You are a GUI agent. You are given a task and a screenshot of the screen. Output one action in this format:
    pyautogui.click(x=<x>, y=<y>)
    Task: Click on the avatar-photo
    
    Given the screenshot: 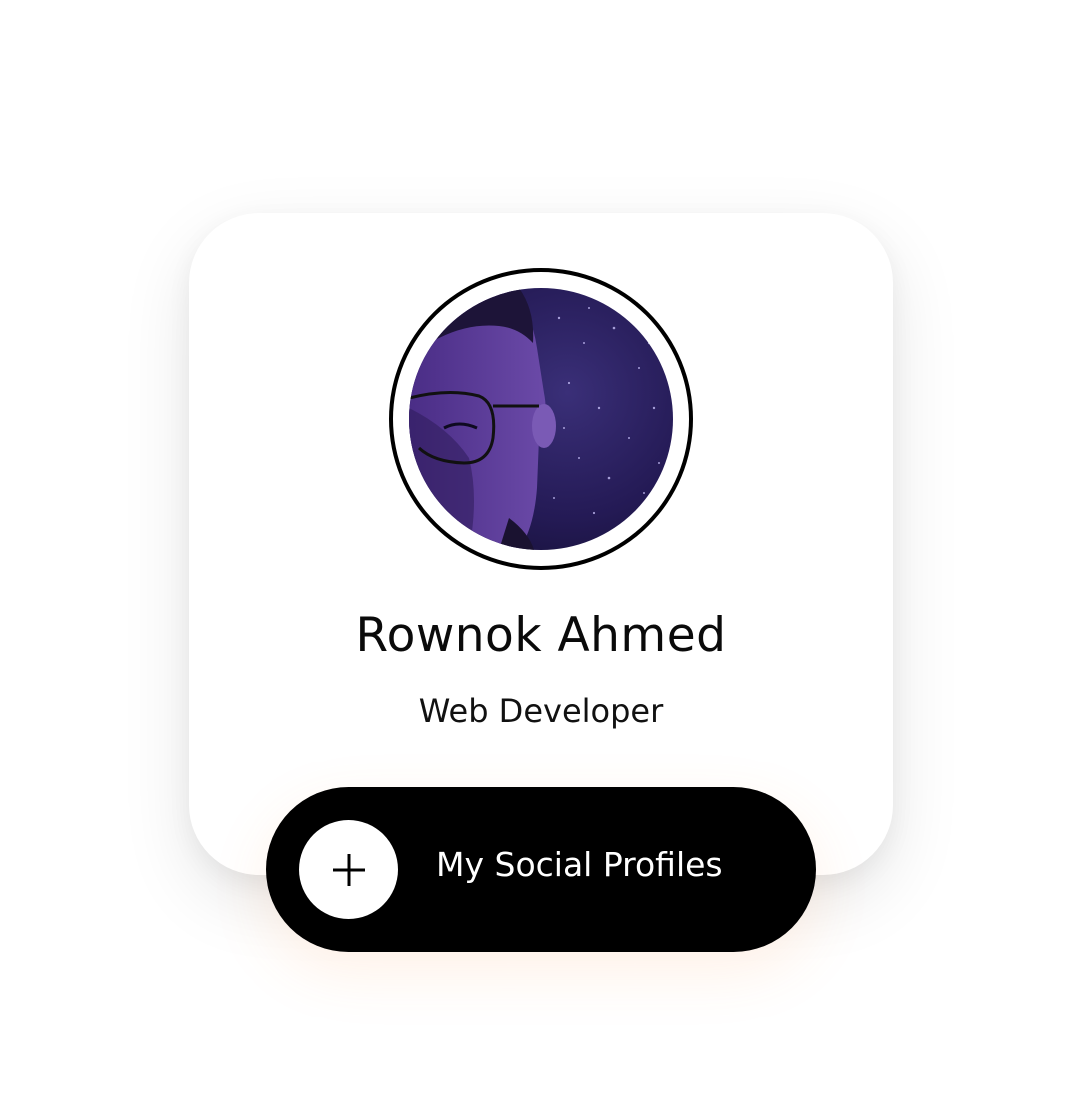 What is the action you would take?
    pyautogui.click(x=541, y=419)
    